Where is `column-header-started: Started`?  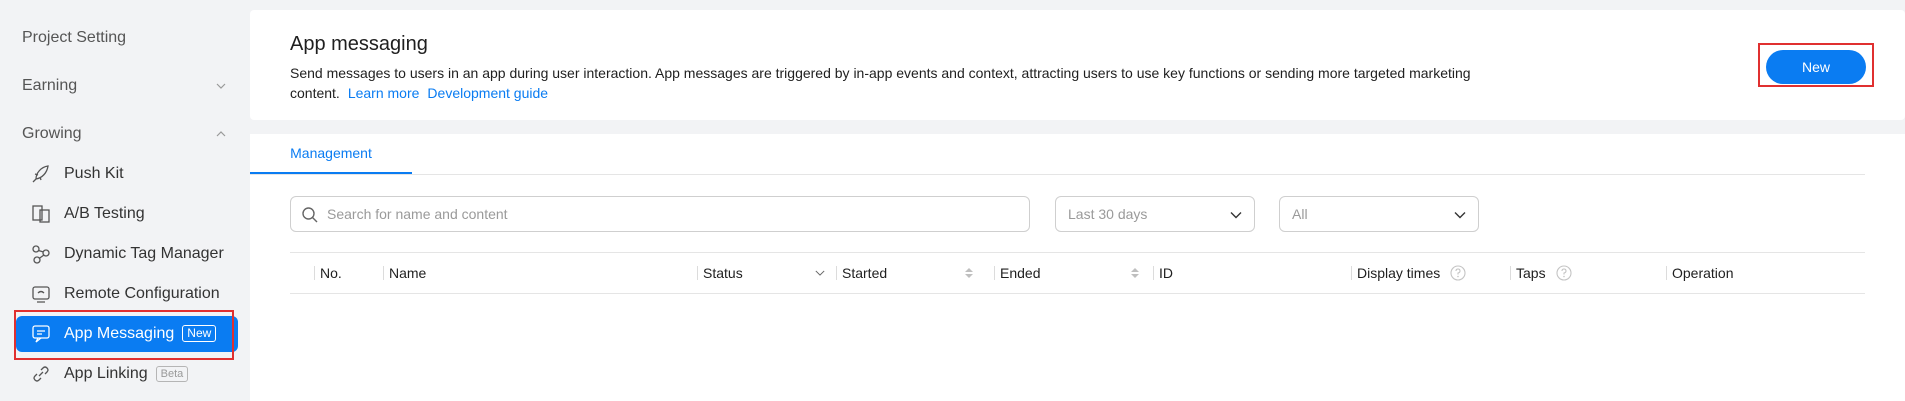 column-header-started: Started is located at coordinates (909, 273).